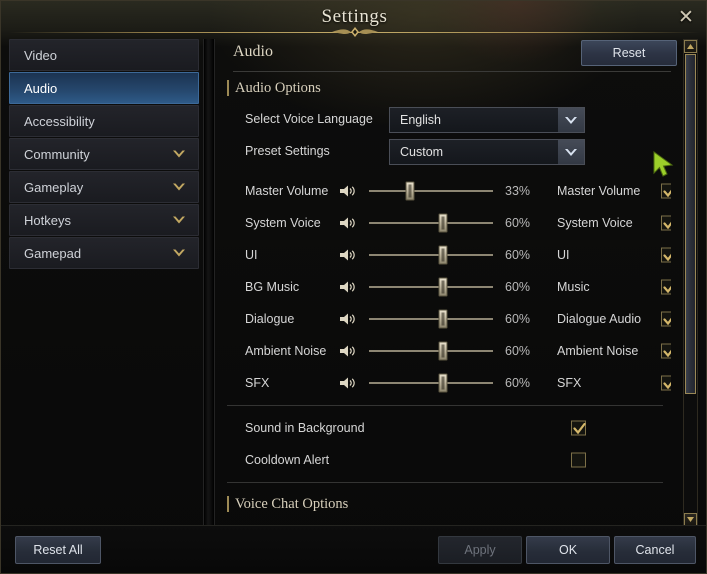 The height and width of the screenshot is (574, 707). Describe the element at coordinates (655, 550) in the screenshot. I see `cancel-button: Cancel` at that location.